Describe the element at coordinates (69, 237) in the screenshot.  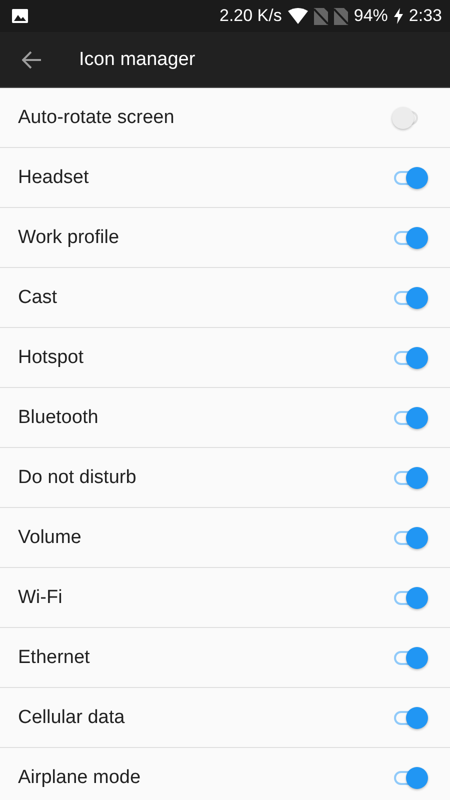
I see `setting-label: Work profile` at that location.